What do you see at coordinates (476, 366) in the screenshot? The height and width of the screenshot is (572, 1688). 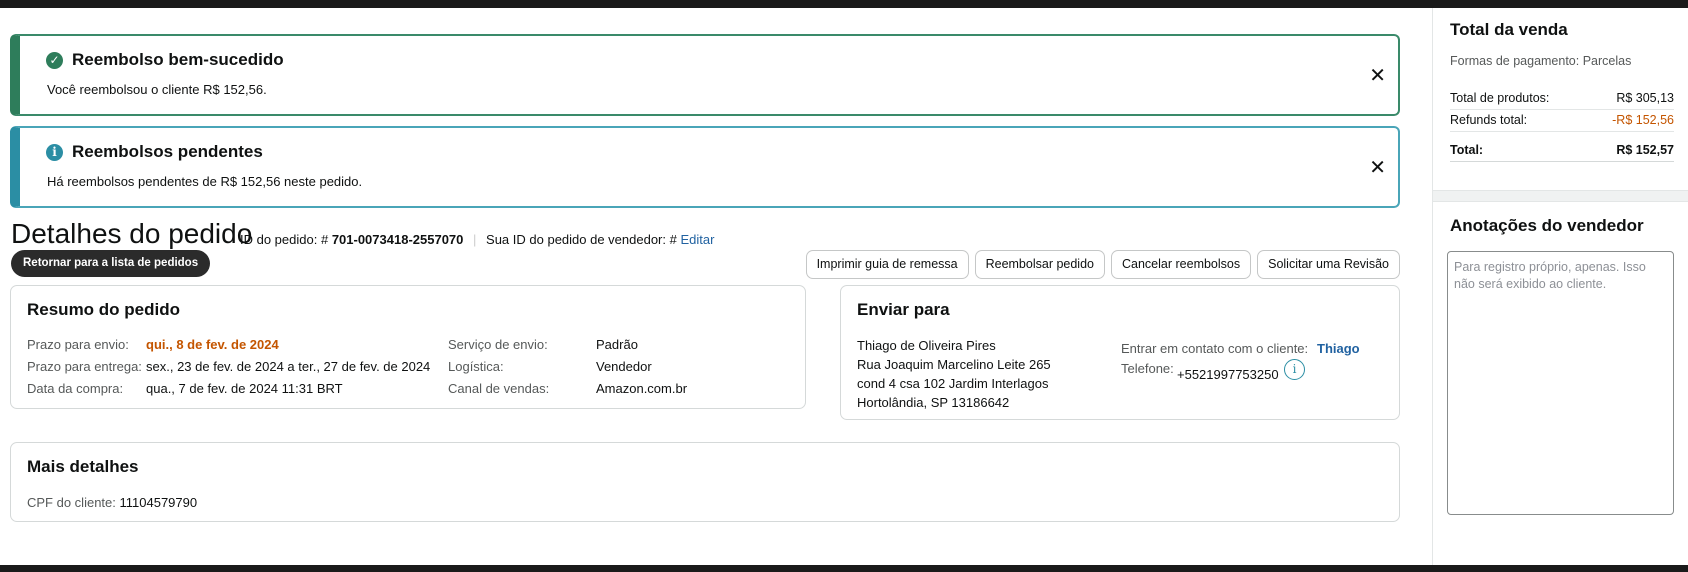 I see `fulfillment-label: Logística:` at bounding box center [476, 366].